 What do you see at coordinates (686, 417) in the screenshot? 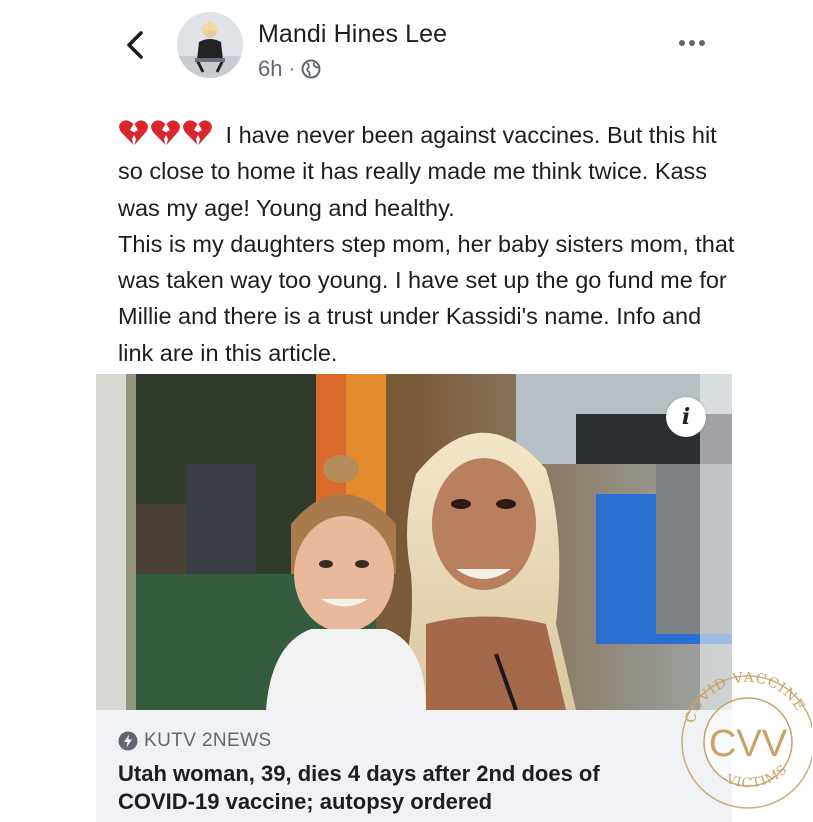
I see `info-button: i` at bounding box center [686, 417].